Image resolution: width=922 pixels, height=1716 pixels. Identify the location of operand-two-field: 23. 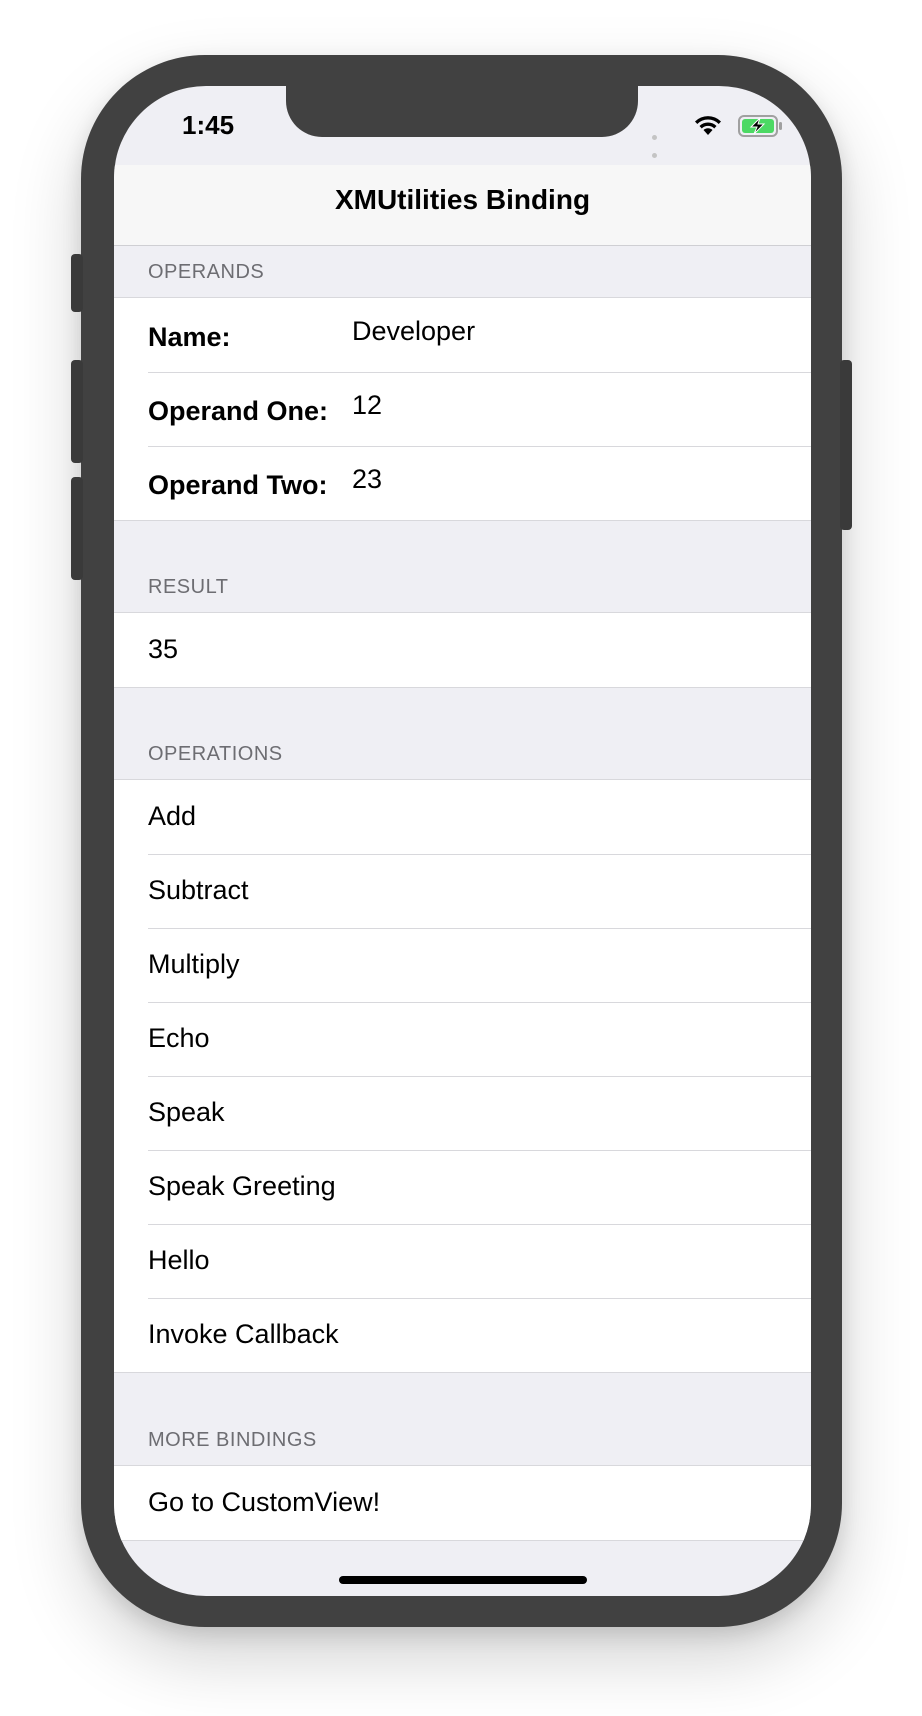
(367, 479).